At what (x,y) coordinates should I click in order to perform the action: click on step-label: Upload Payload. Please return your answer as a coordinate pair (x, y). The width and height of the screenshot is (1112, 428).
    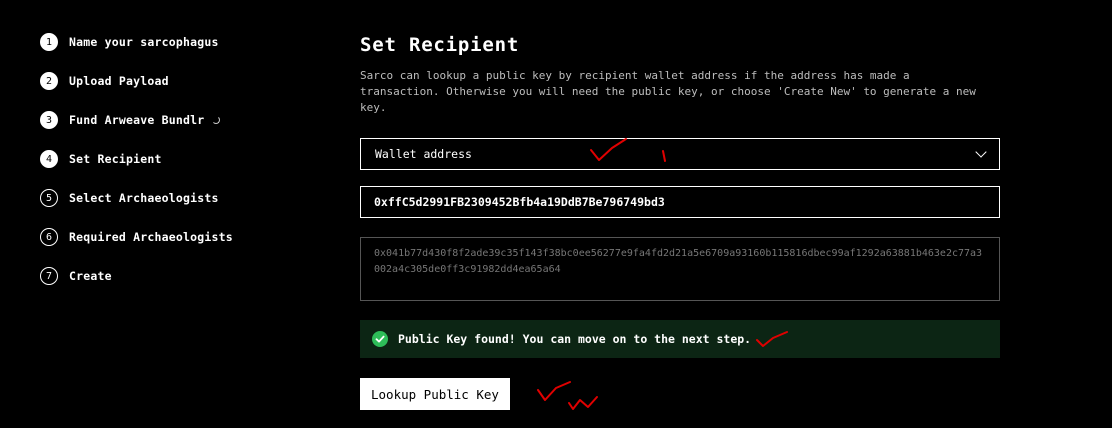
    Looking at the image, I should click on (119, 81).